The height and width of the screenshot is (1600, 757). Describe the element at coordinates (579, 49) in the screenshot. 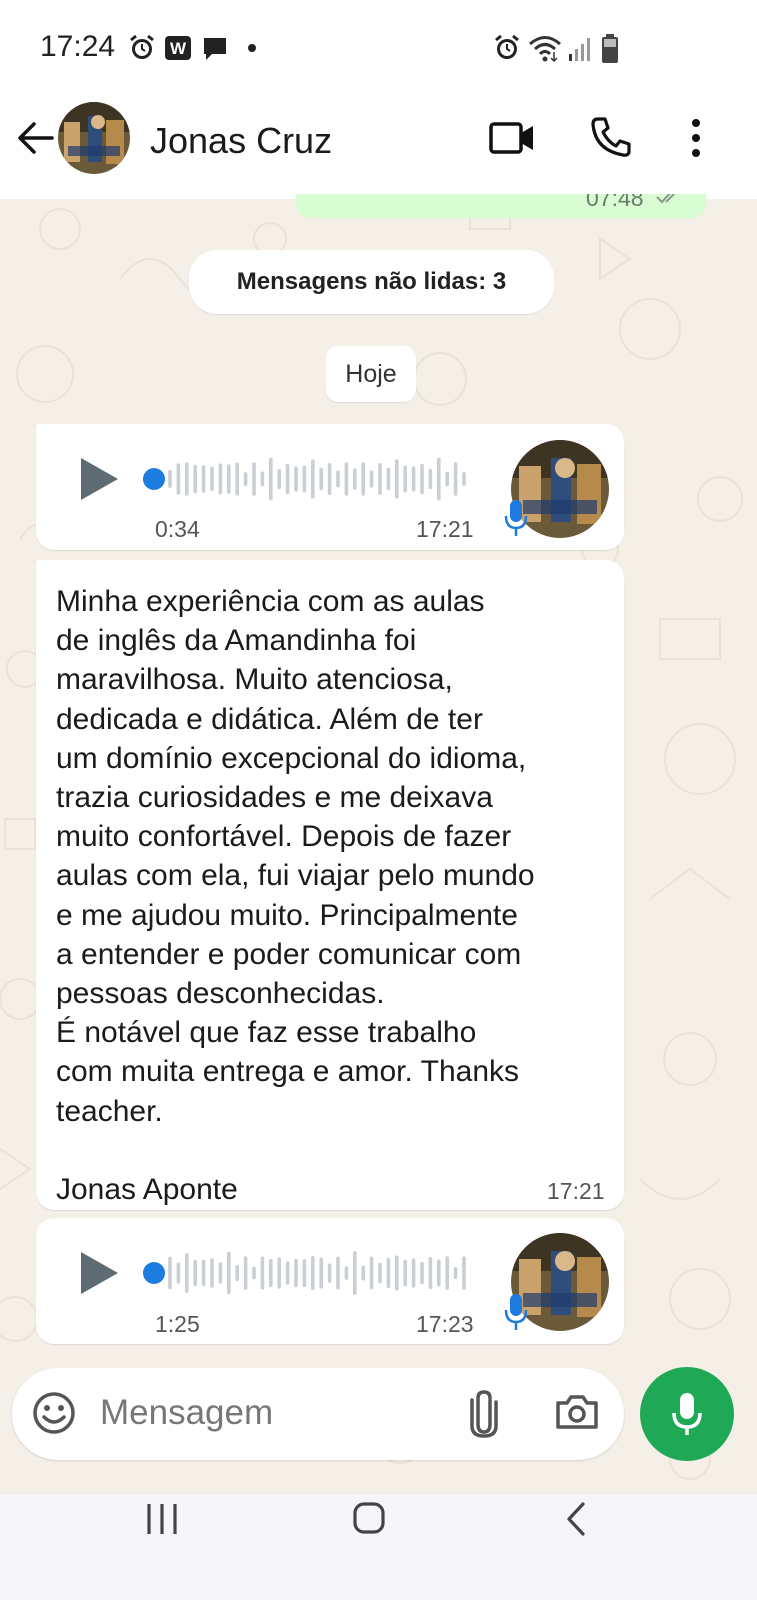

I see `signal-icon` at that location.